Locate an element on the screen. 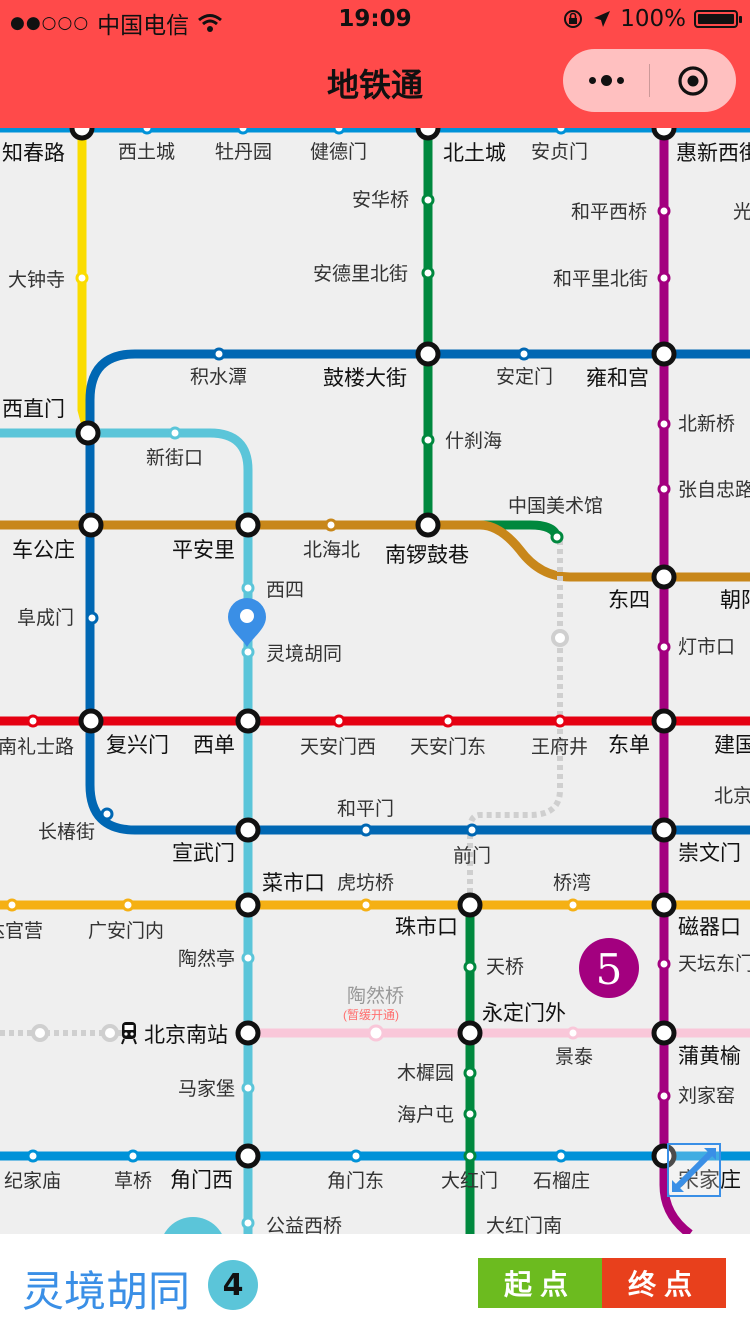 The image size is (750, 1334). station-label-daguanying: 达官营 is located at coordinates (21, 931).